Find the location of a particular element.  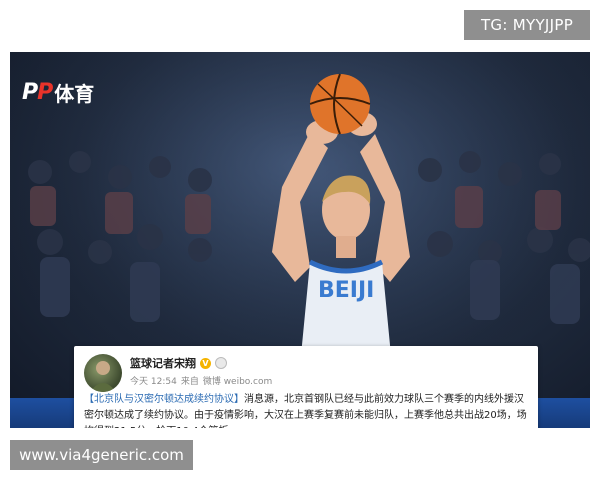

telegram-watermark: TG: MYYJJPP is located at coordinates (527, 25).